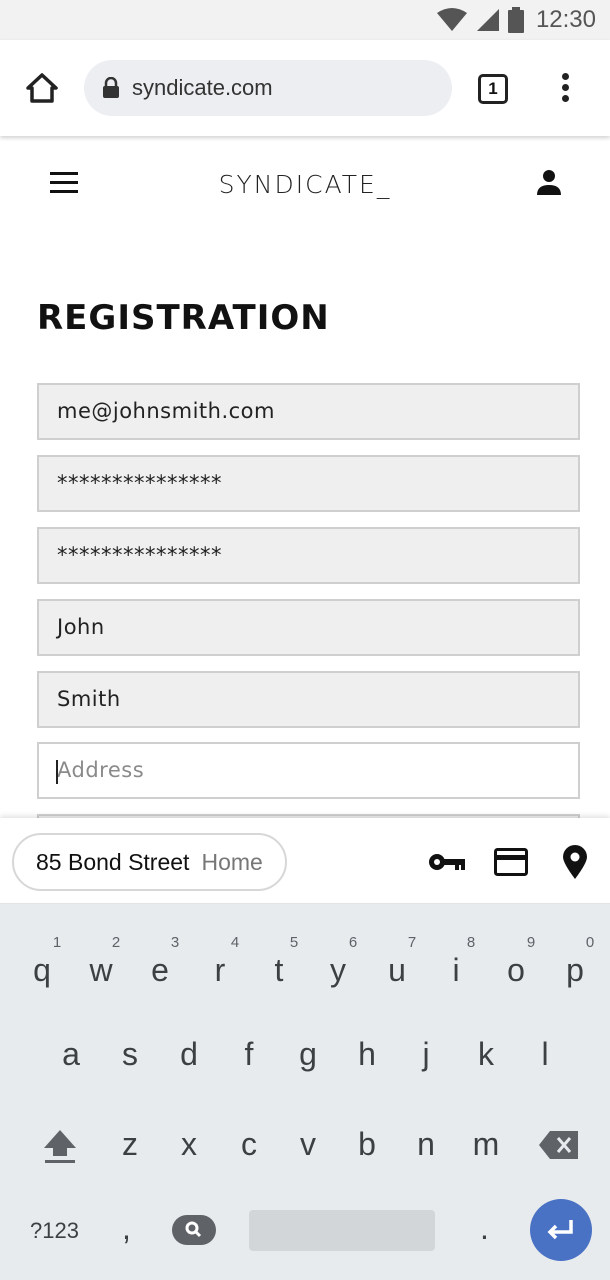 This screenshot has height=1280, width=610. I want to click on suggestion-label: Home, so click(232, 861).